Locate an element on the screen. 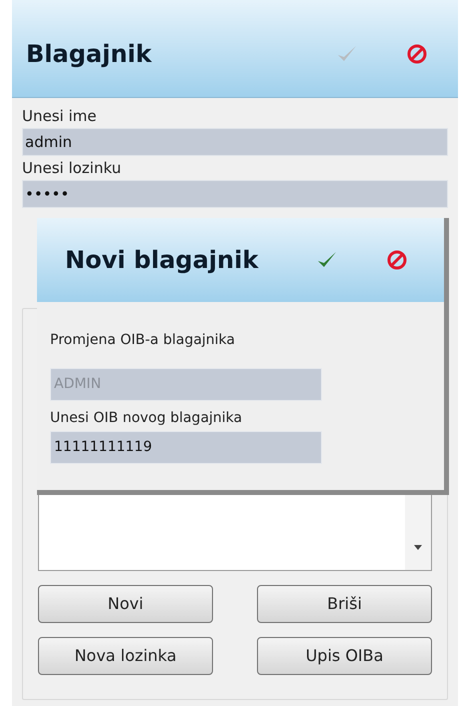 Image resolution: width=471 pixels, height=706 pixels. action-button: Nova lozinka is located at coordinates (125, 656).